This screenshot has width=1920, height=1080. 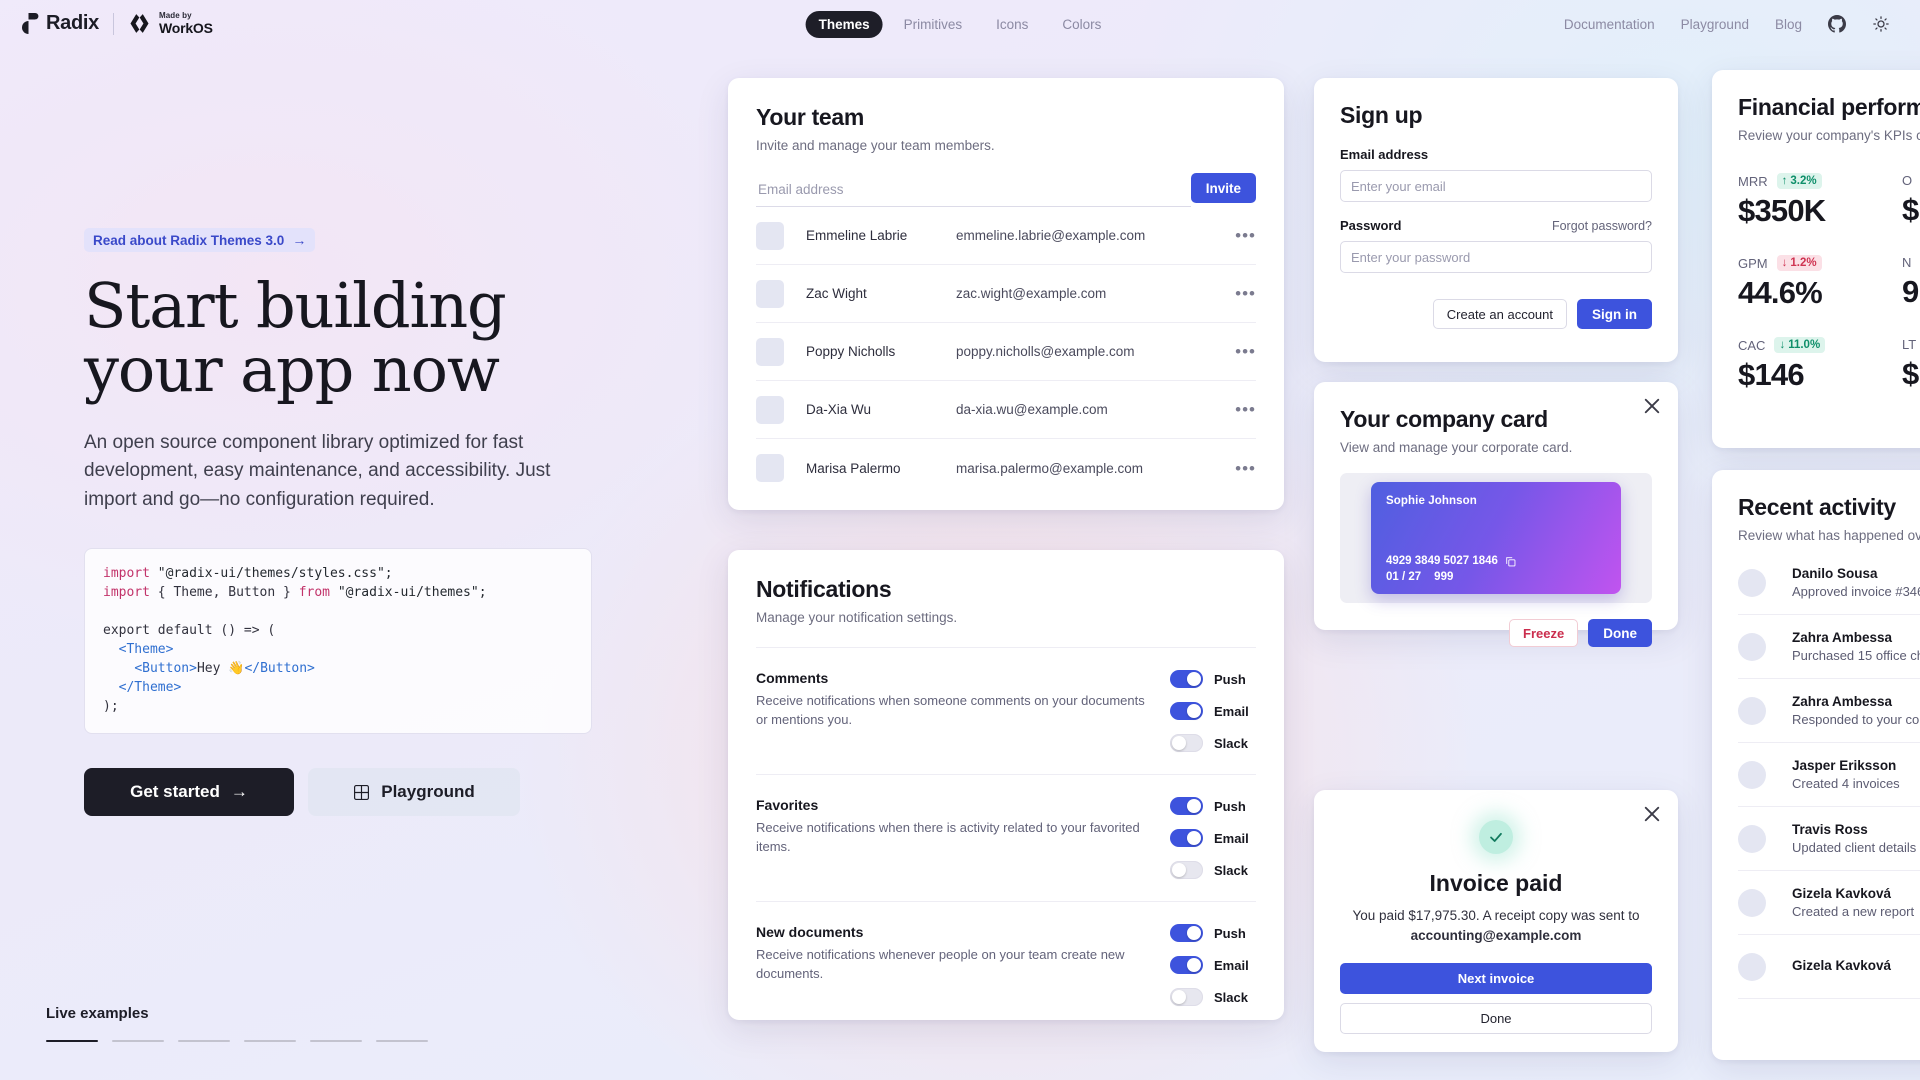 What do you see at coordinates (857, 617) in the screenshot?
I see `notifications-subtitle: Manage your notification settings.` at bounding box center [857, 617].